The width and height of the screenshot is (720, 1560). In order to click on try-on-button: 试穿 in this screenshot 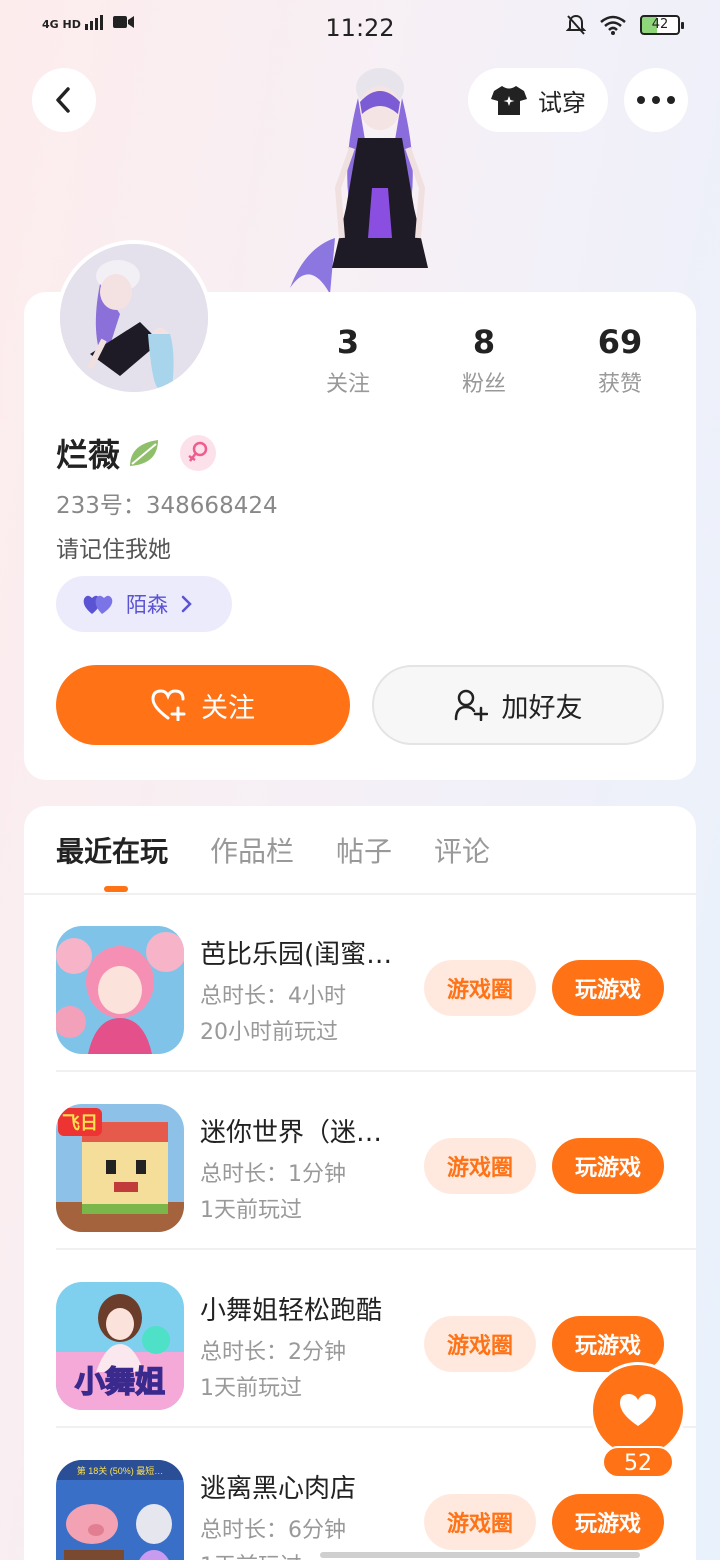, I will do `click(538, 100)`.